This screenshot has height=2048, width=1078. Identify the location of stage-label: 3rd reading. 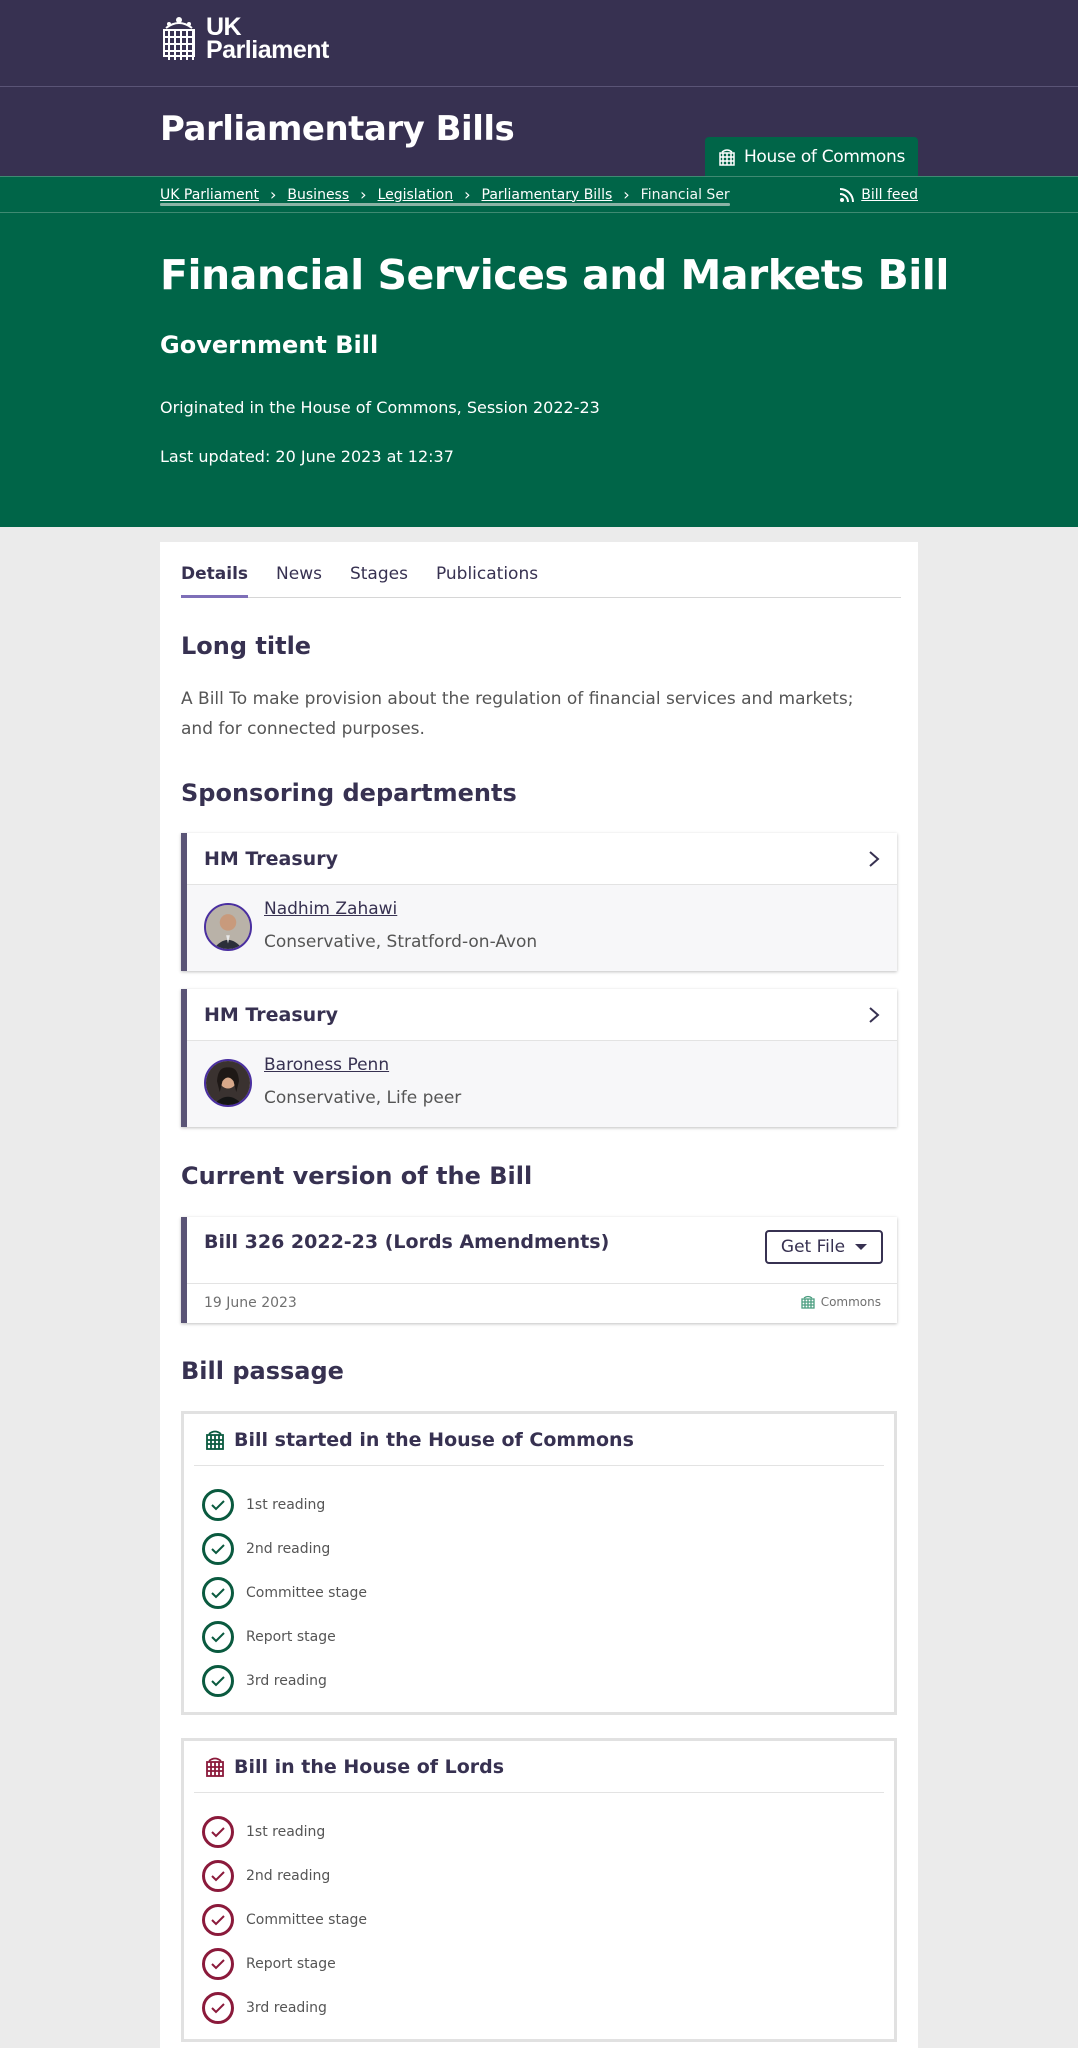
(286, 1681).